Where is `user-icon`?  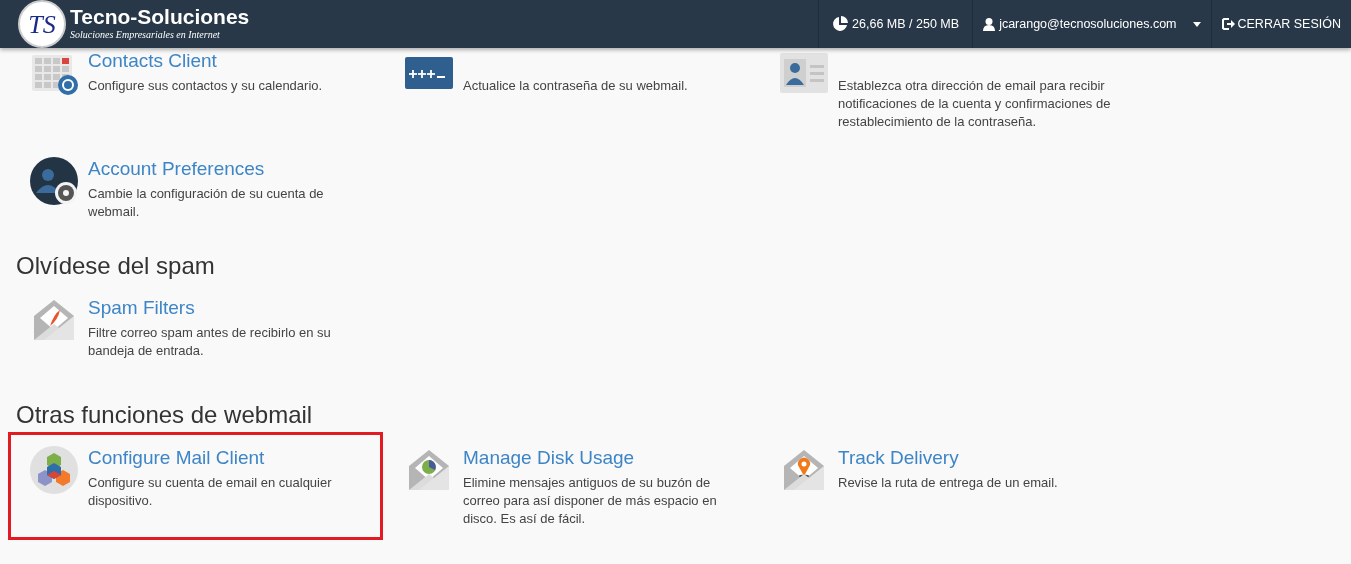 user-icon is located at coordinates (989, 24).